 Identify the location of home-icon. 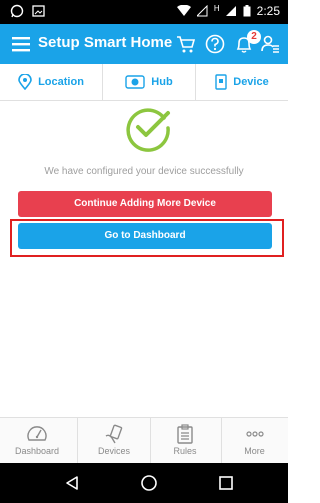
(149, 483).